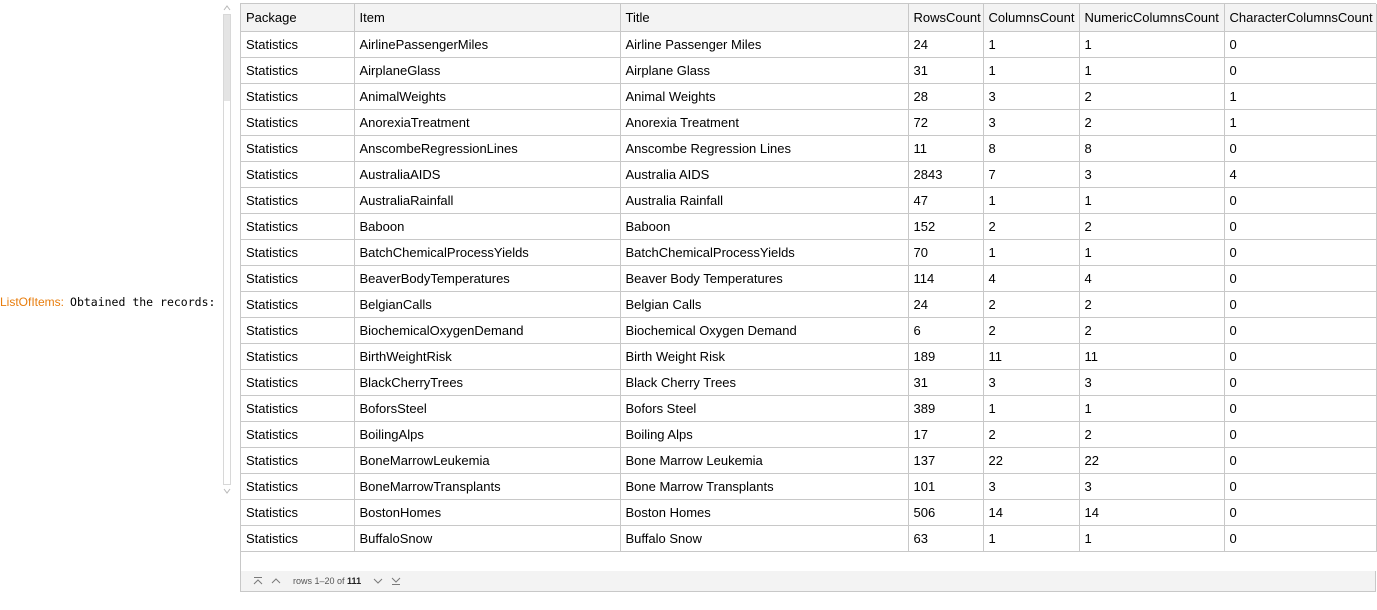 The height and width of the screenshot is (610, 1377). Describe the element at coordinates (764, 18) in the screenshot. I see `column-header: Title` at that location.